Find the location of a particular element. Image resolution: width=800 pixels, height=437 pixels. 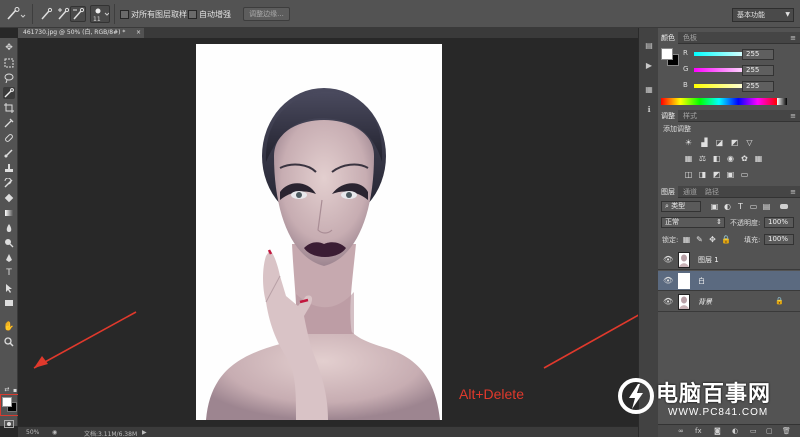

clone-stamp-tool-icon is located at coordinates (9, 168).